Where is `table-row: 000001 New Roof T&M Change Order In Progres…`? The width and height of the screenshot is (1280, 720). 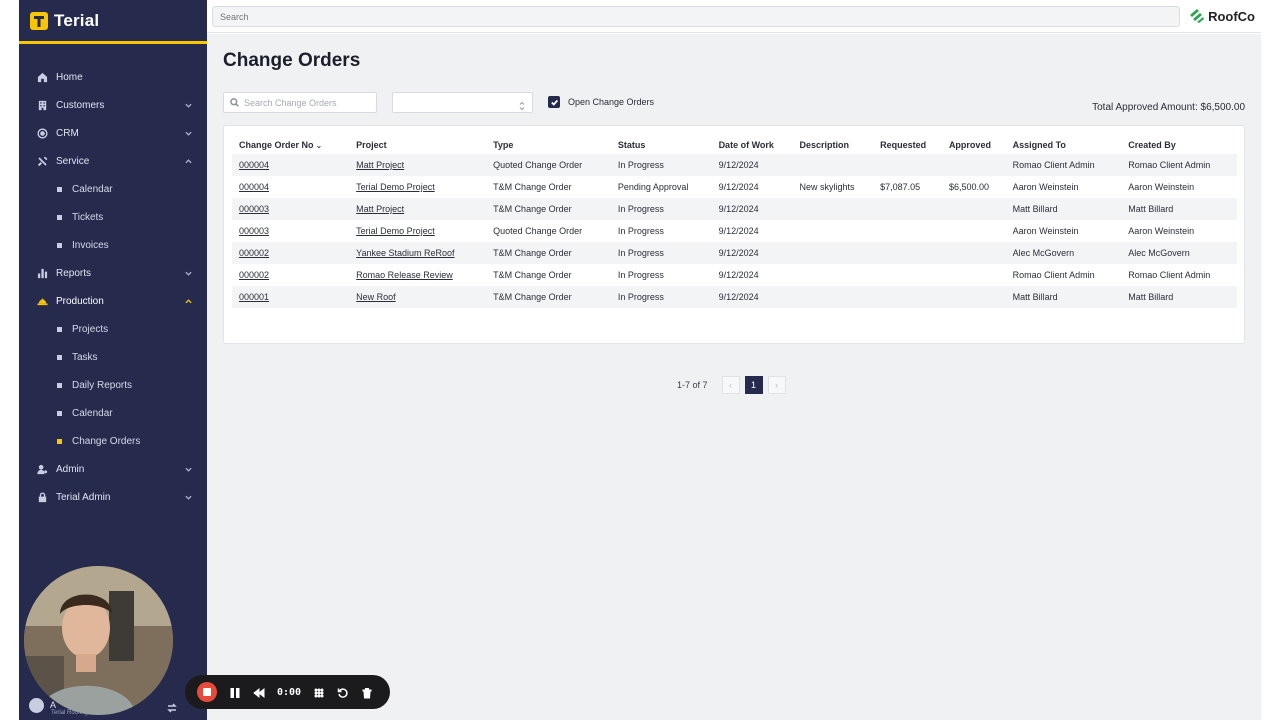 table-row: 000001 New Roof T&M Change Order In Progres… is located at coordinates (734, 297).